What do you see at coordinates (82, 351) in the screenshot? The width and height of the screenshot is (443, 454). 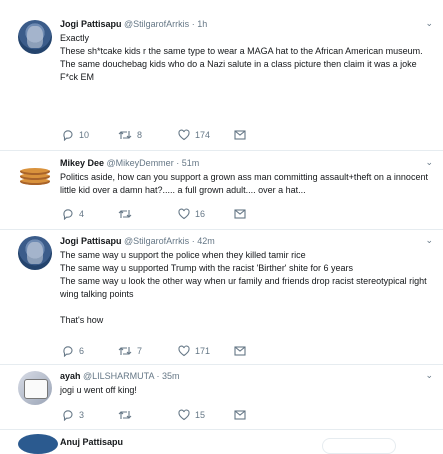 I see `reply-count: 6` at bounding box center [82, 351].